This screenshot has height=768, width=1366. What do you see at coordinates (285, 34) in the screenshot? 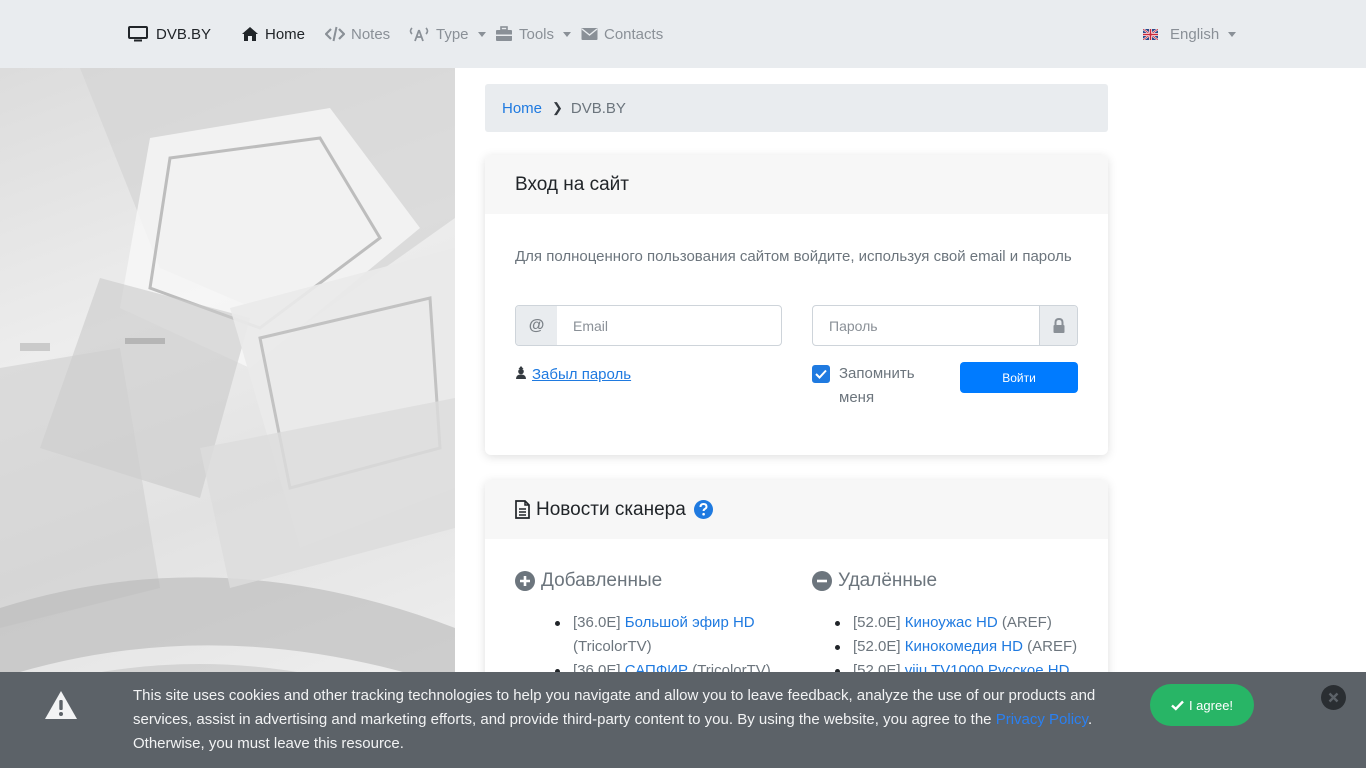
I see `nav-home-label: Home` at bounding box center [285, 34].